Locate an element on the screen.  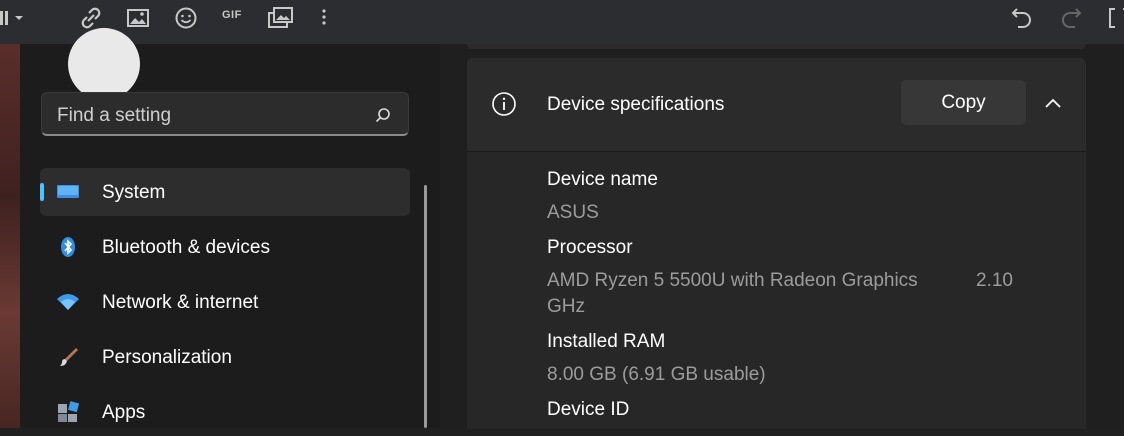
redo-icon is located at coordinates (1071, 18).